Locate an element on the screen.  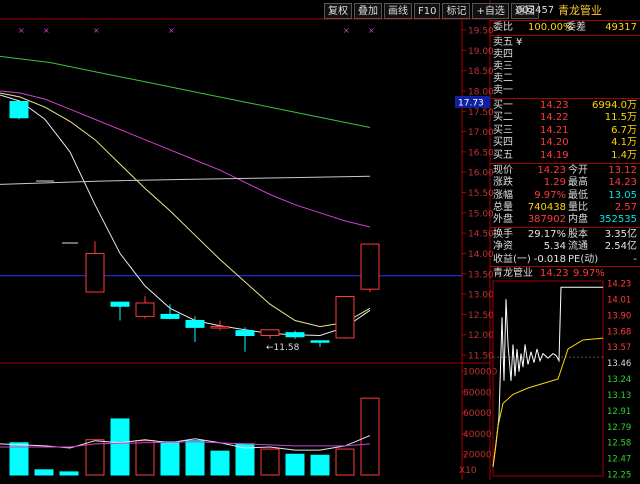
sell2-label: 卖二 is located at coordinates (503, 78).